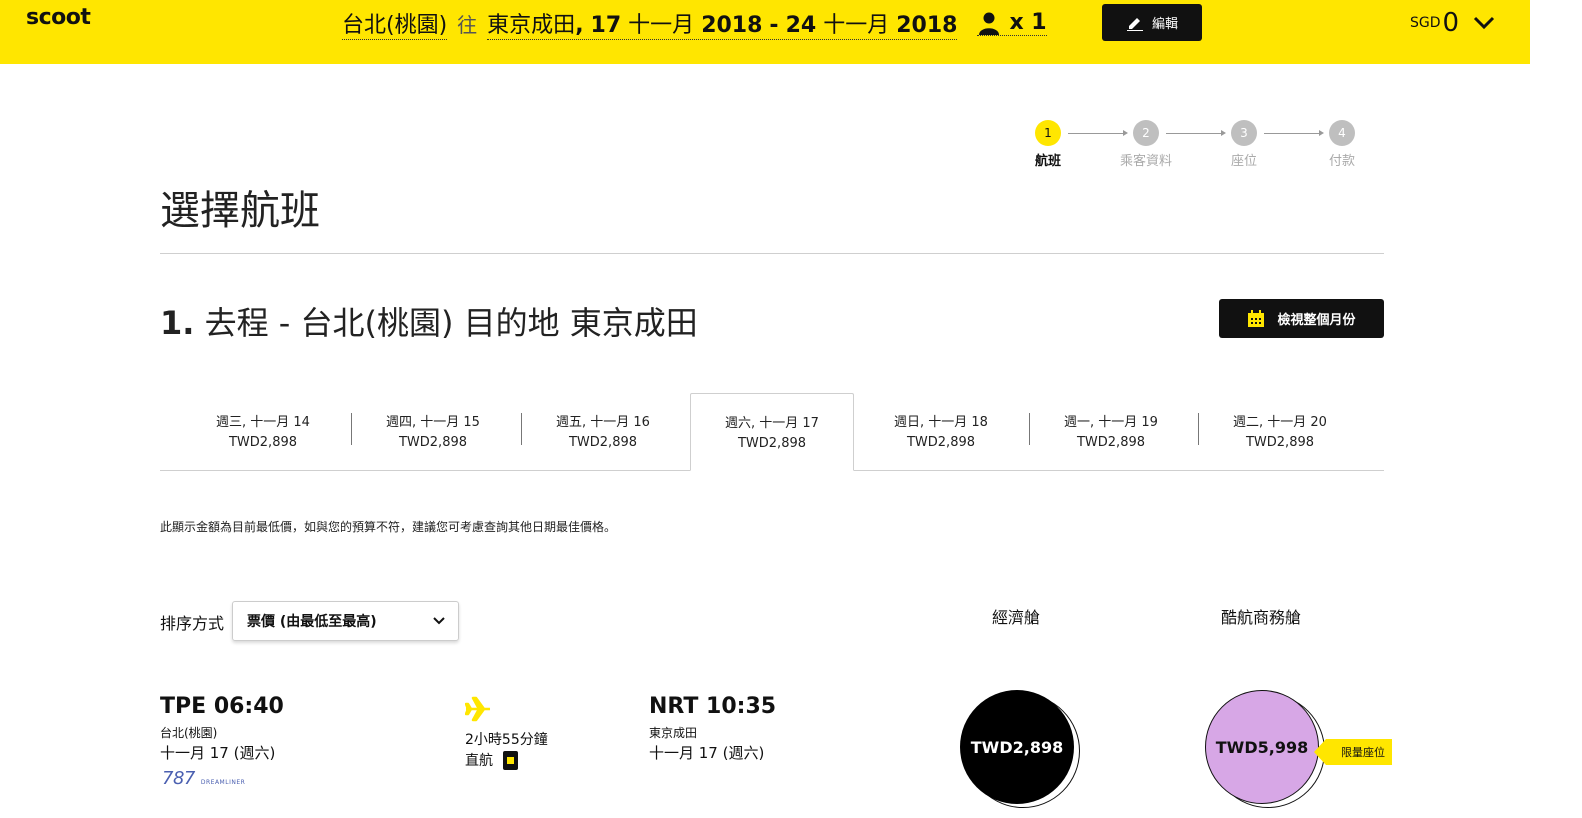 This screenshot has width=1582, height=818. Describe the element at coordinates (989, 23) in the screenshot. I see `person-icon` at that location.